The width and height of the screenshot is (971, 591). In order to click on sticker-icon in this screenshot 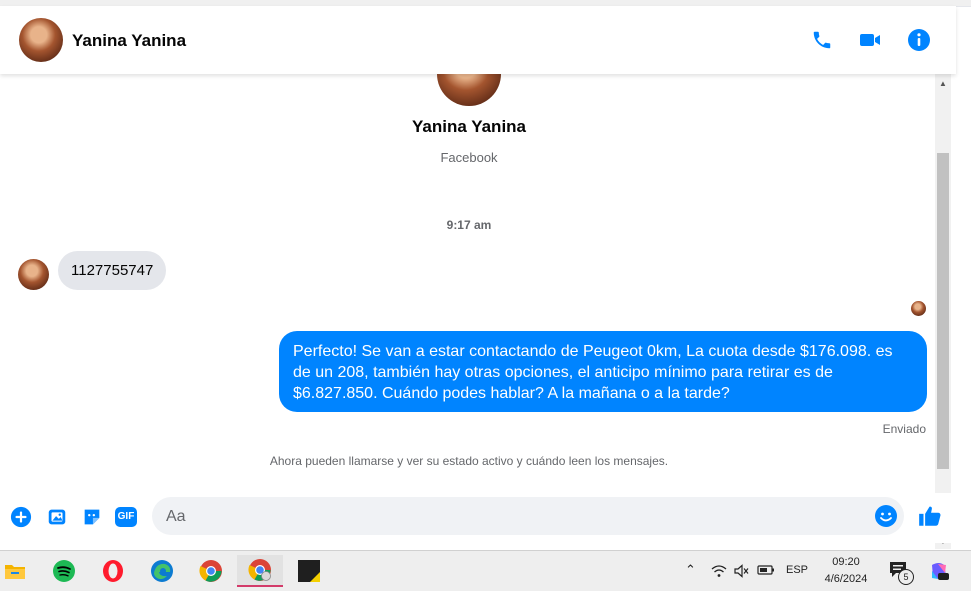, I will do `click(92, 517)`.